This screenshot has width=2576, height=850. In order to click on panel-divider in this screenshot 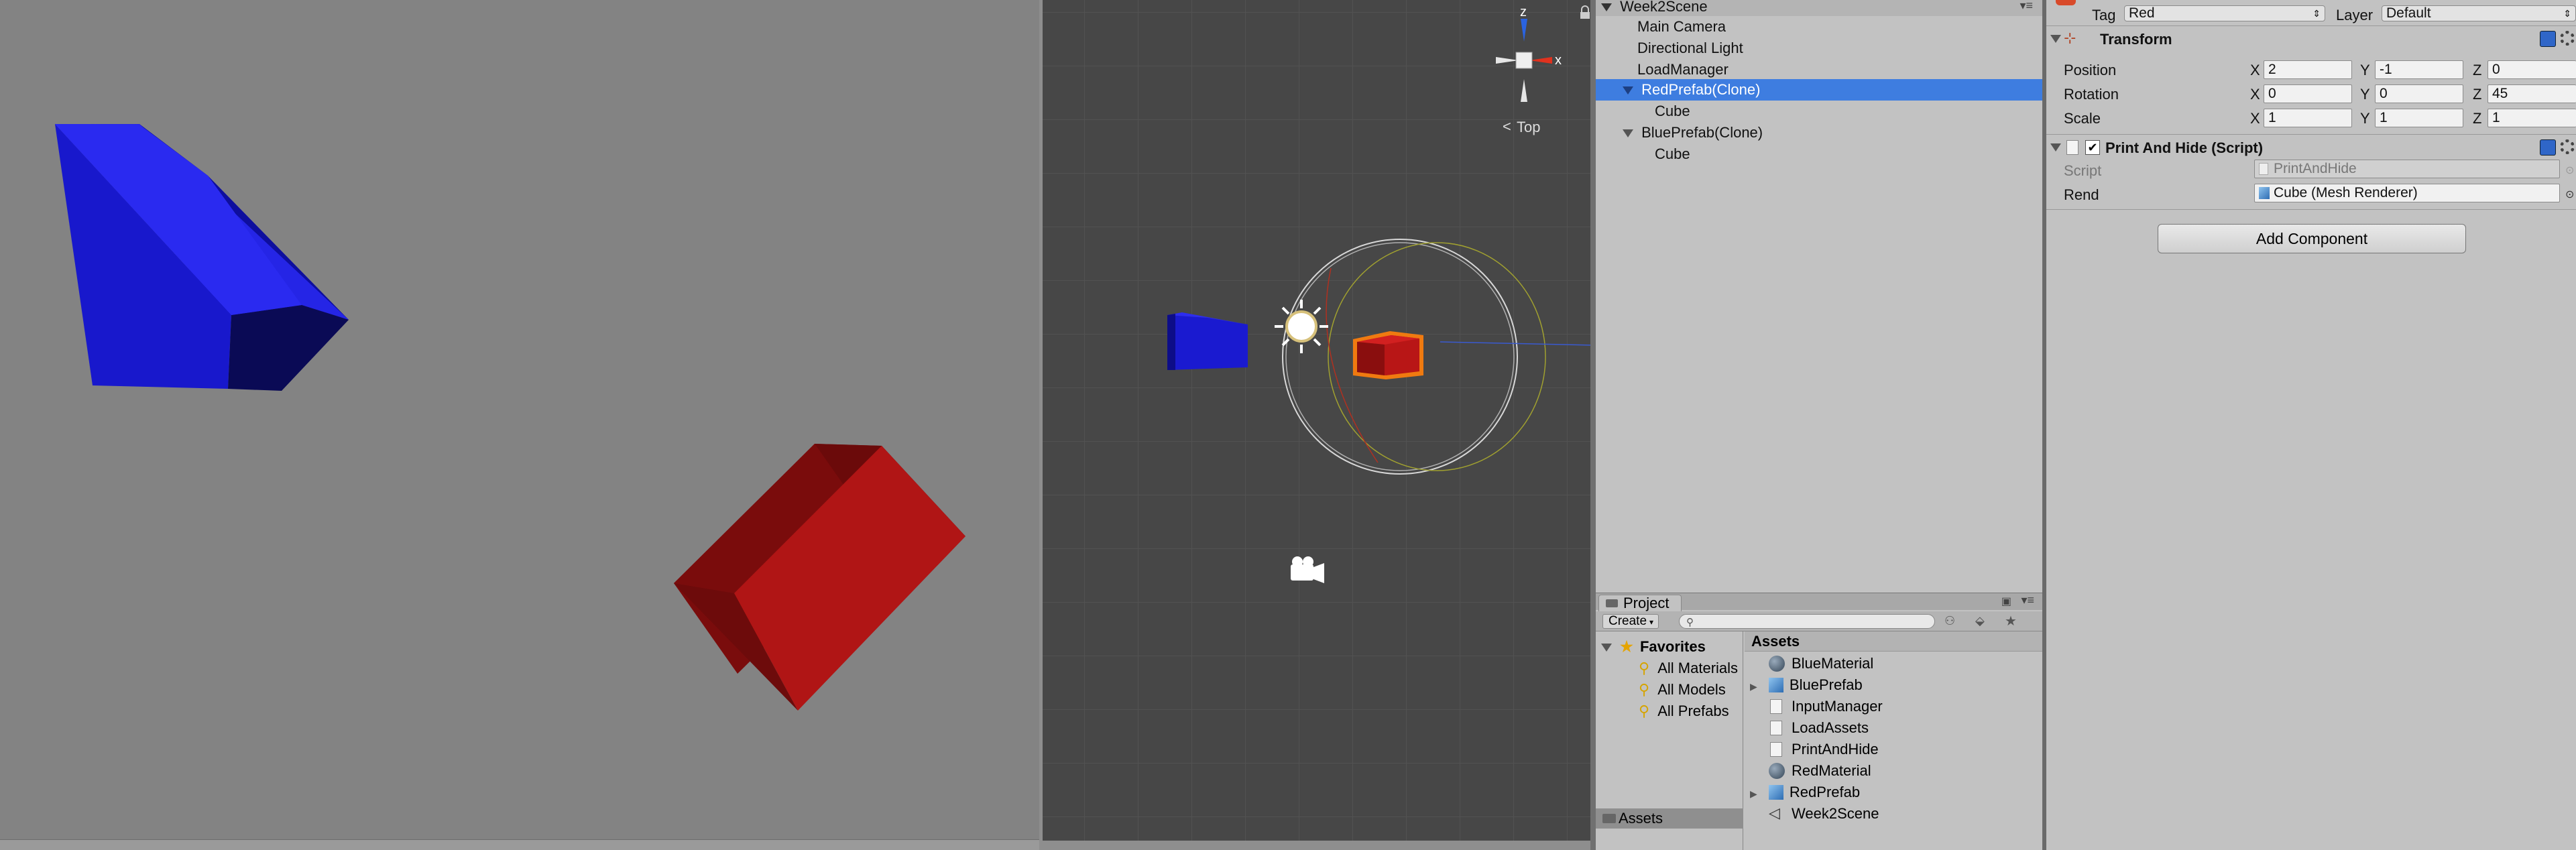, I will do `click(1593, 425)`.